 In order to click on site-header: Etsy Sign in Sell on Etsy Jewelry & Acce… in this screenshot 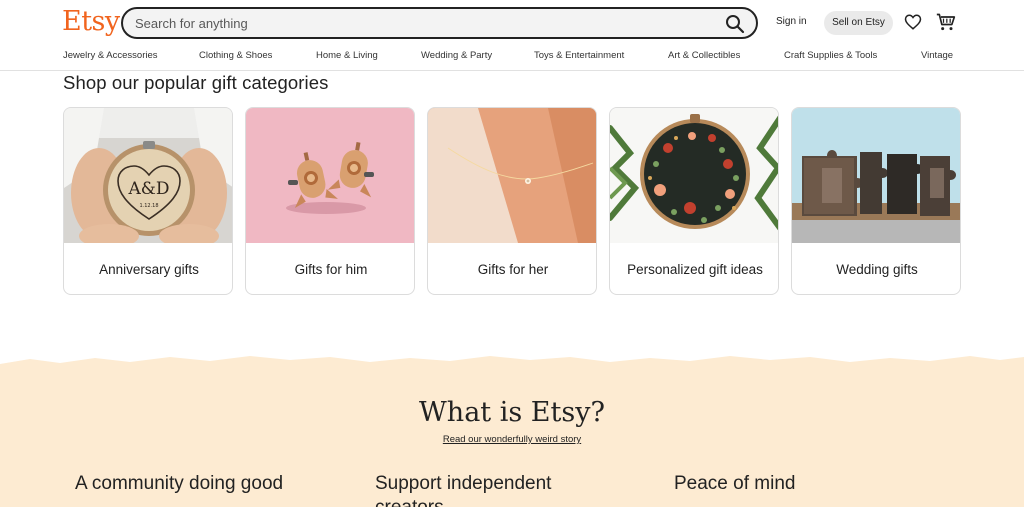, I will do `click(512, 35)`.